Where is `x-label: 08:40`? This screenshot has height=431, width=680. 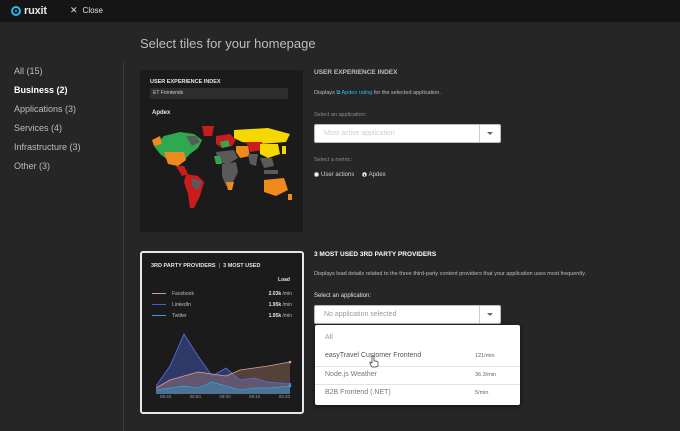 x-label: 08:40 is located at coordinates (166, 396).